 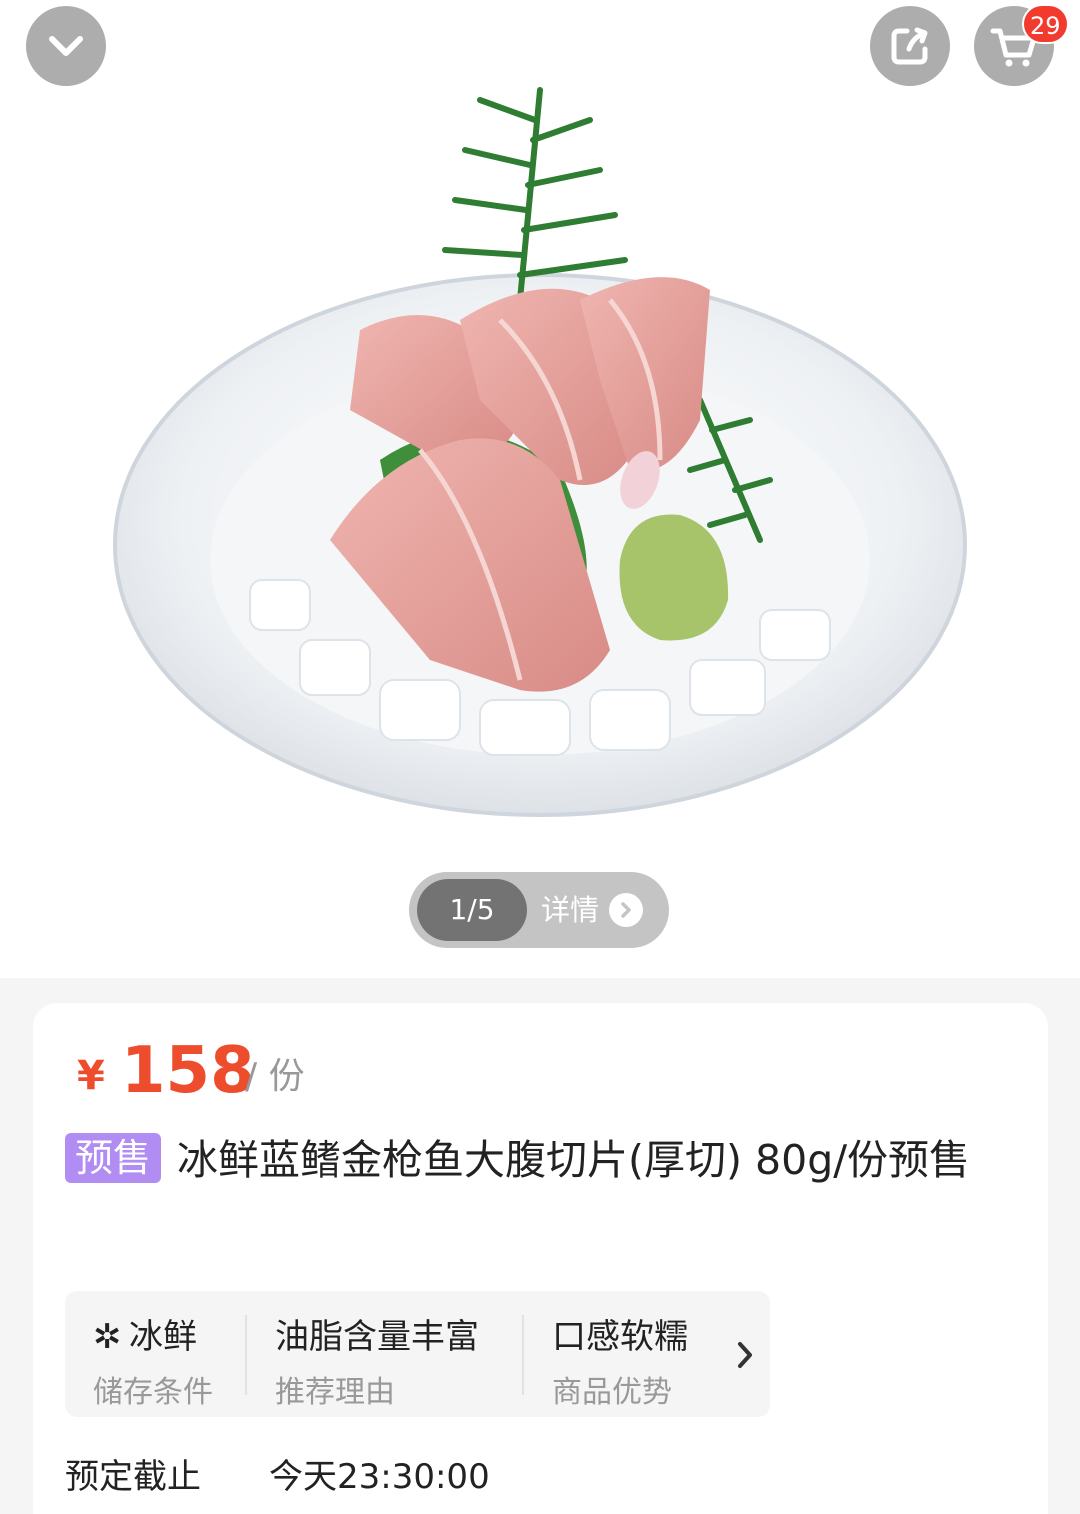 I want to click on attribute-reason-label: 推荐理由, so click(x=335, y=1392).